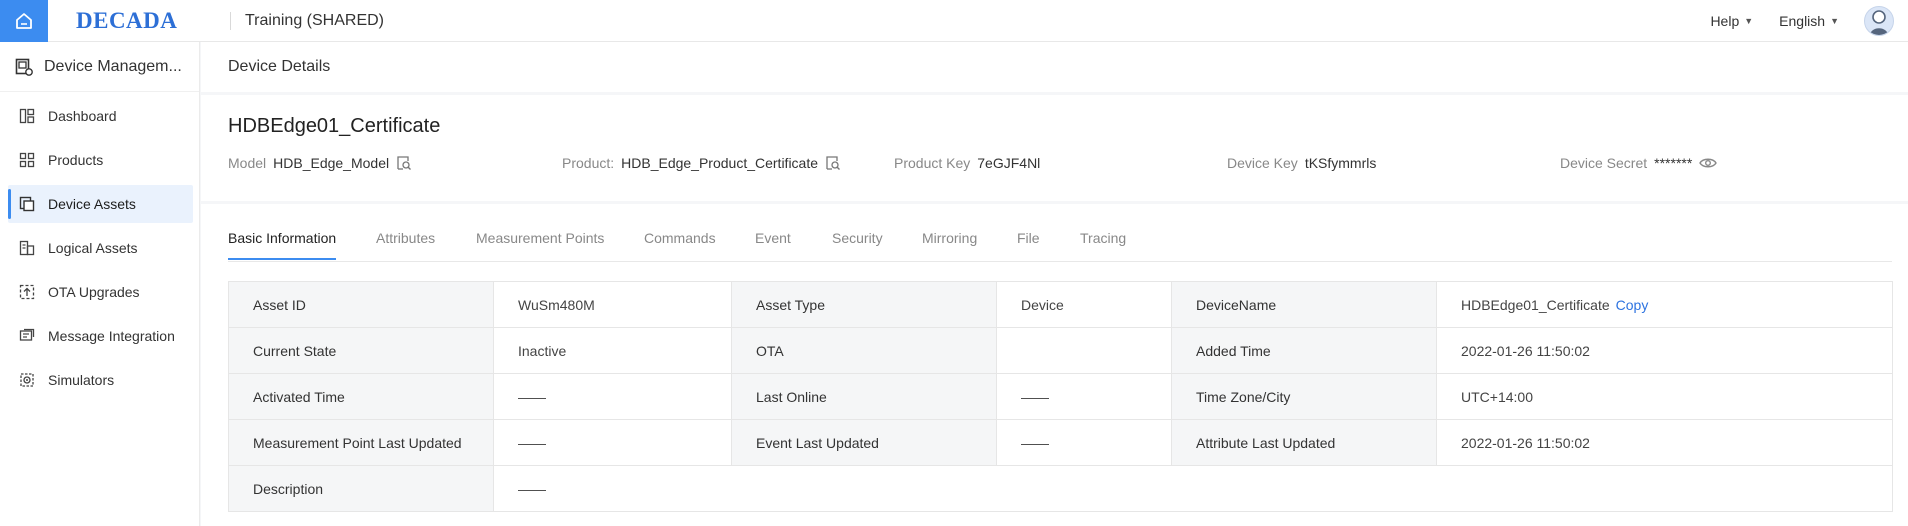  Describe the element at coordinates (612, 350) in the screenshot. I see `current-state-value: Inactive` at that location.